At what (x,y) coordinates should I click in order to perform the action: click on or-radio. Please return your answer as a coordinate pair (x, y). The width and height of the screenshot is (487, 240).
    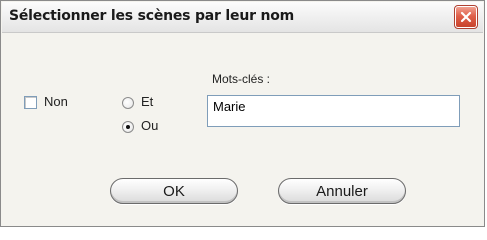
    Looking at the image, I should click on (128, 127).